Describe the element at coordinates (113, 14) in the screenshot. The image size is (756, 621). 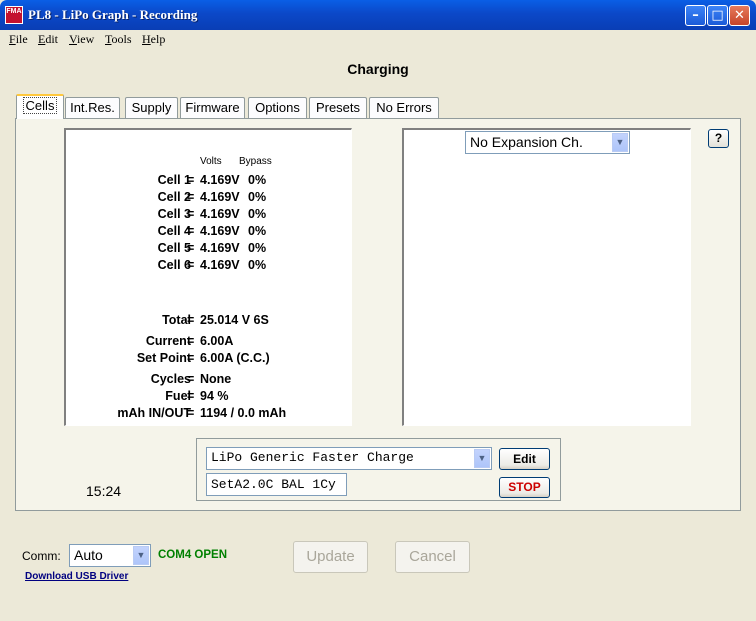
I see `window-title: PL8 - LiPo Graph - Recording` at that location.